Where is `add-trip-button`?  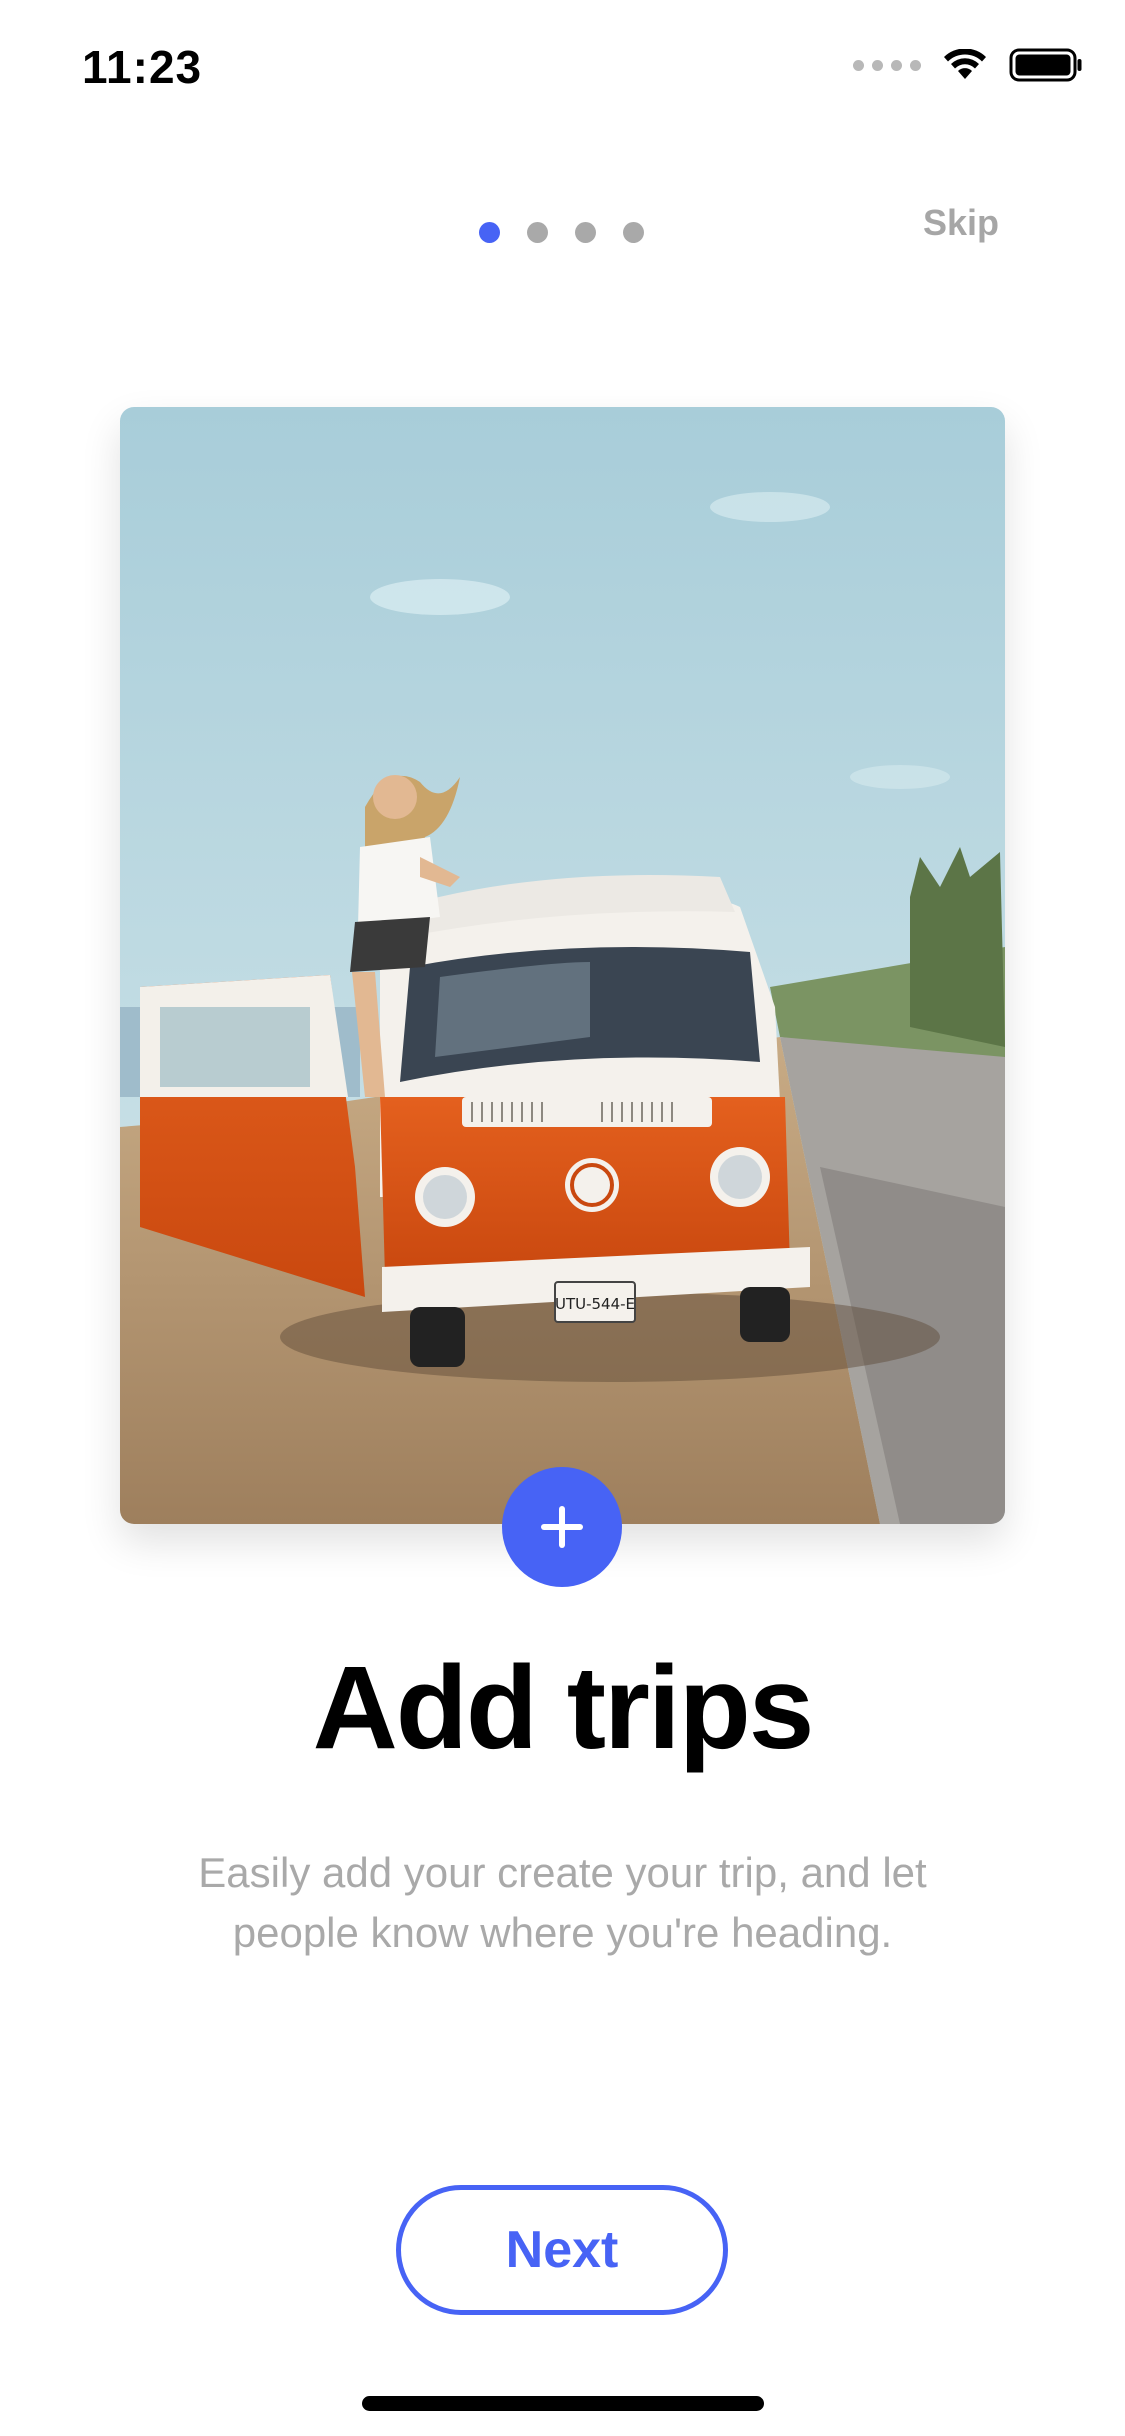 add-trip-button is located at coordinates (562, 1527).